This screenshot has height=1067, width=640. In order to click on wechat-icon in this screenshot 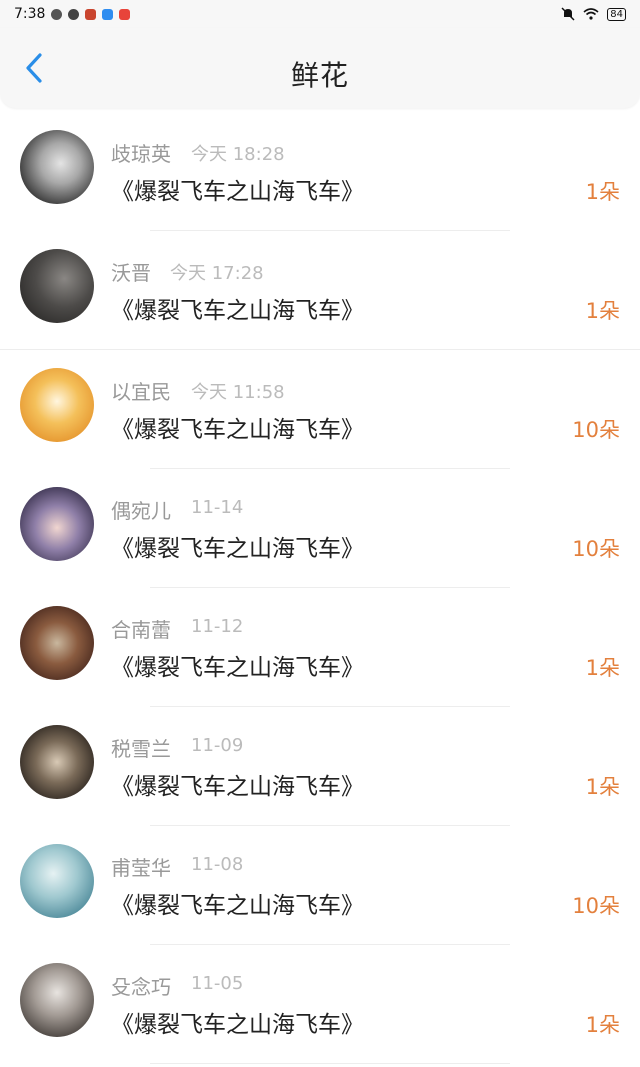, I will do `click(57, 14)`.